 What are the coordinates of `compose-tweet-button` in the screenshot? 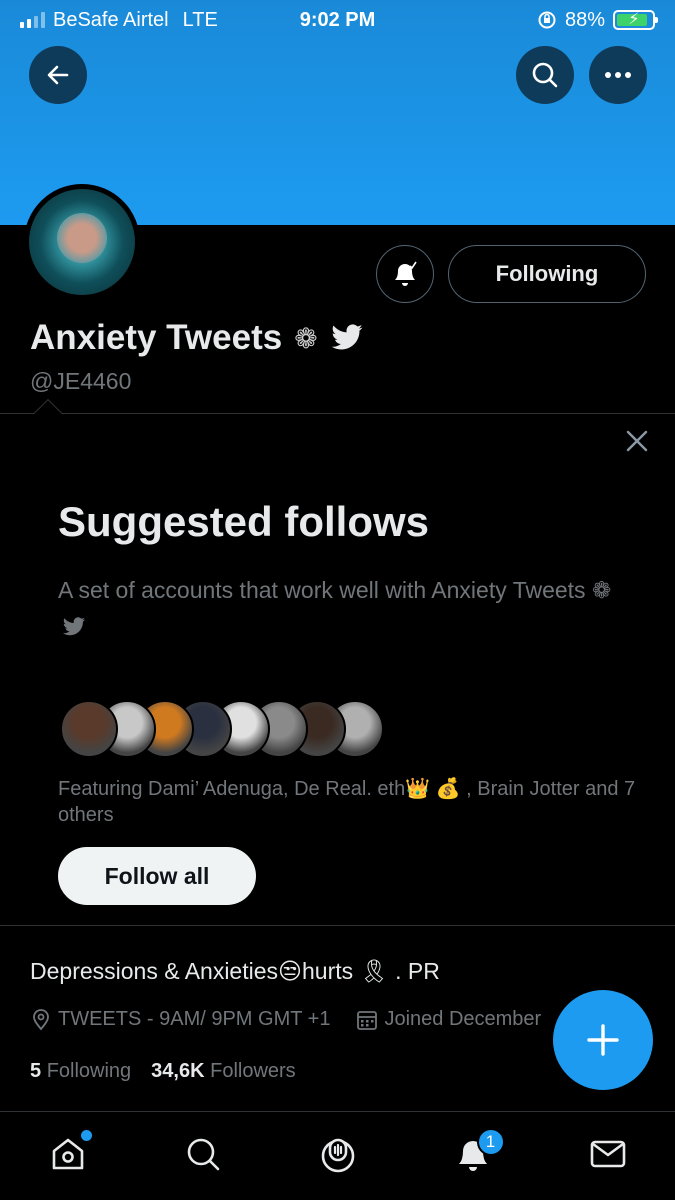 It's located at (603, 1040).